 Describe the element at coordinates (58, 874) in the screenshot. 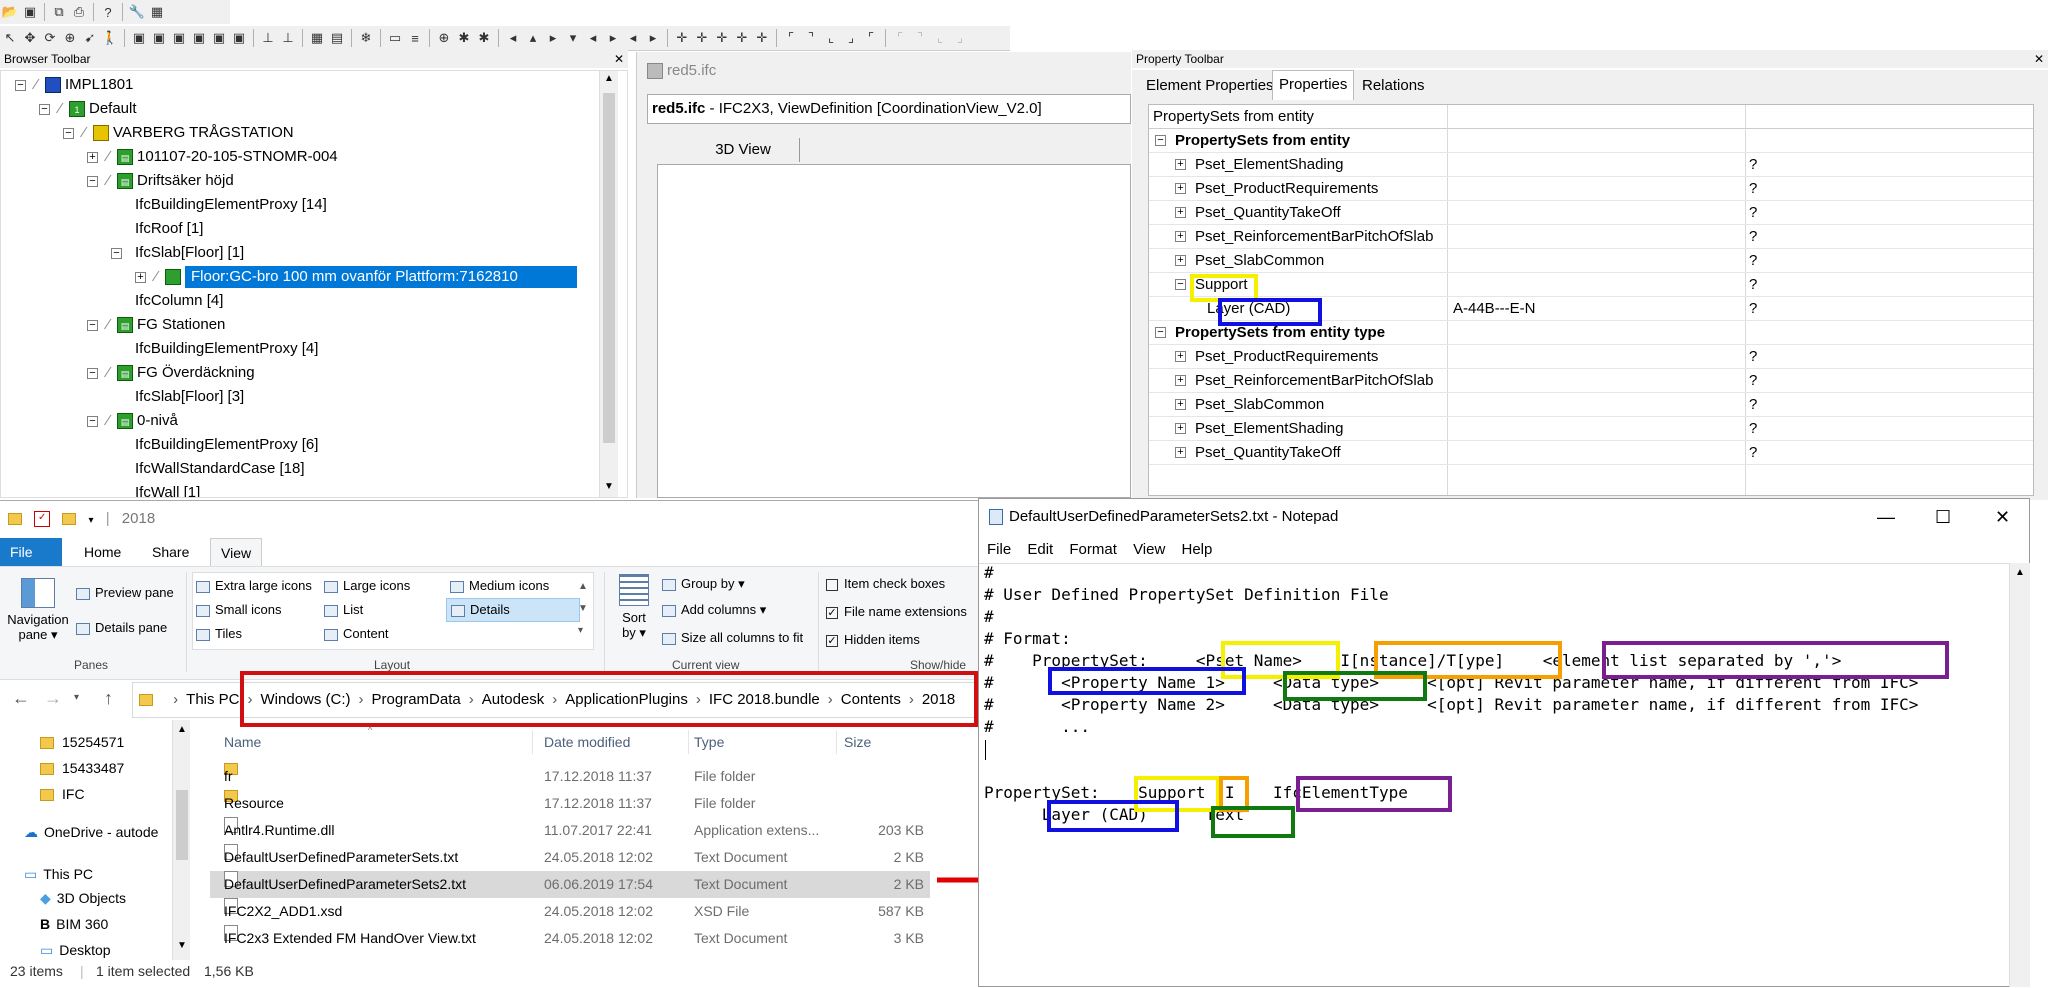

I see `nav-item: ▭ This PC` at that location.